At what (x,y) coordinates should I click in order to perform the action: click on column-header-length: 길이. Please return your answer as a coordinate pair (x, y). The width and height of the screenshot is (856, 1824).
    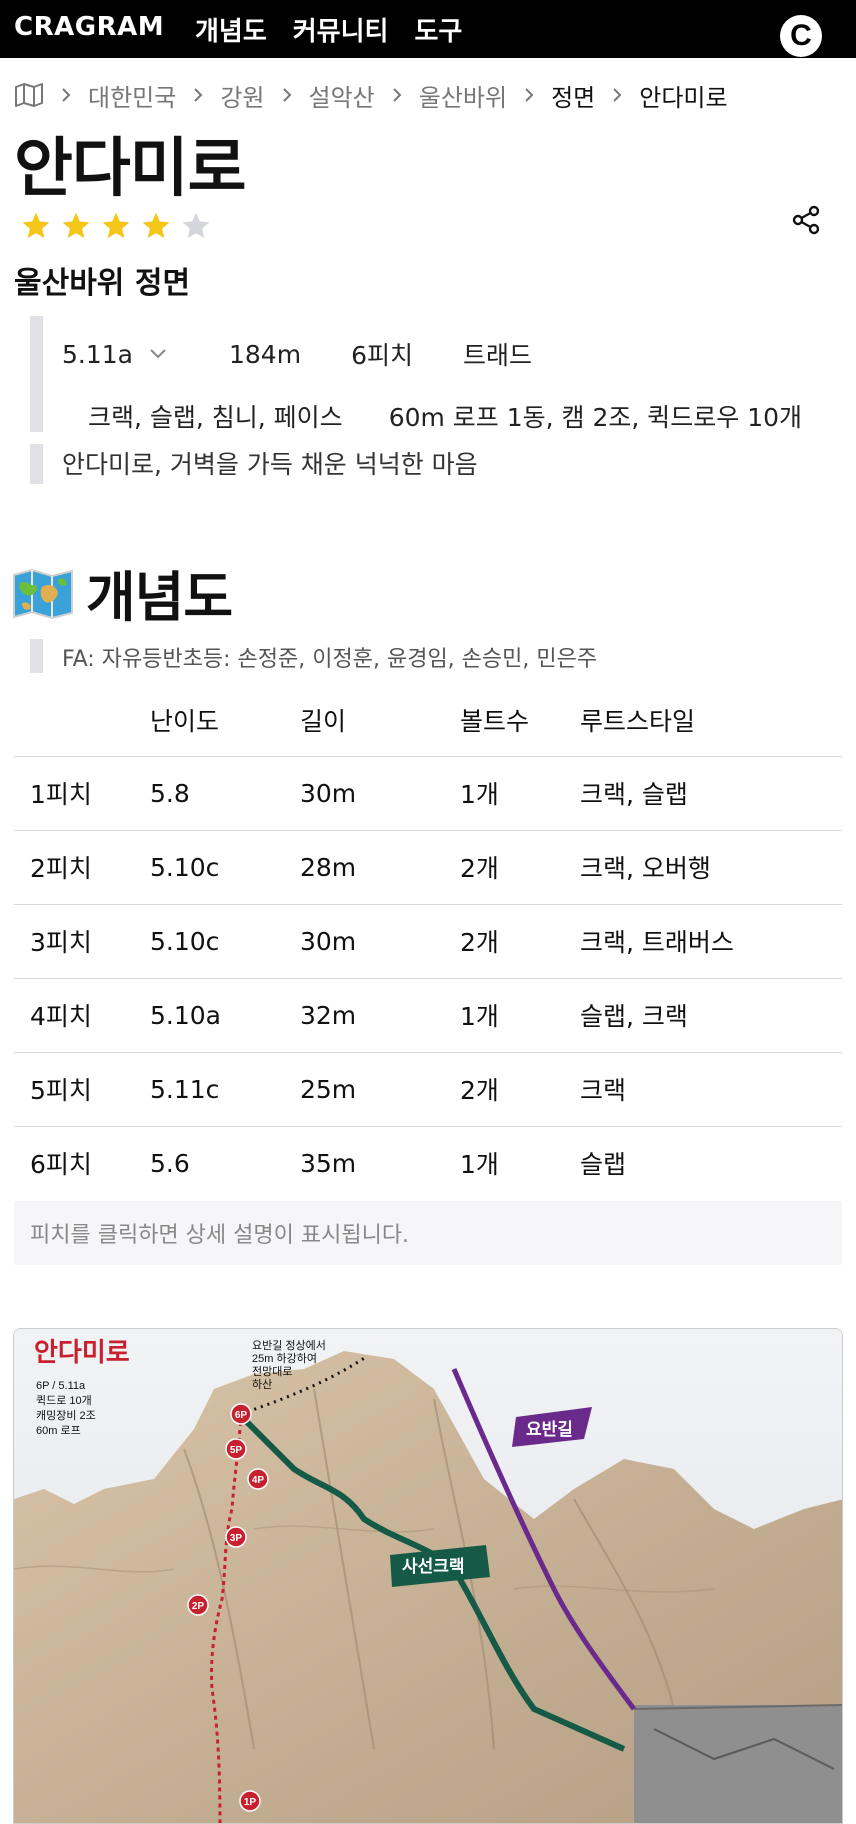
    Looking at the image, I should click on (323, 721).